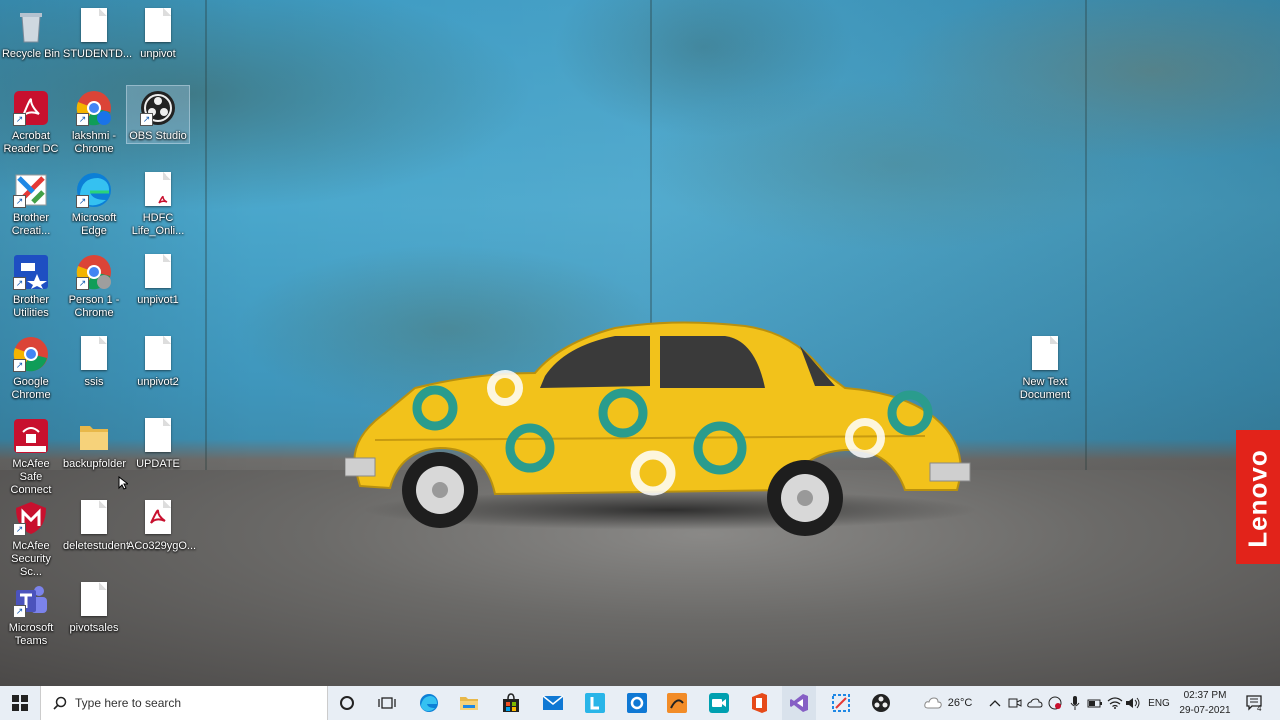  I want to click on taskbar-zoom, so click(719, 703).